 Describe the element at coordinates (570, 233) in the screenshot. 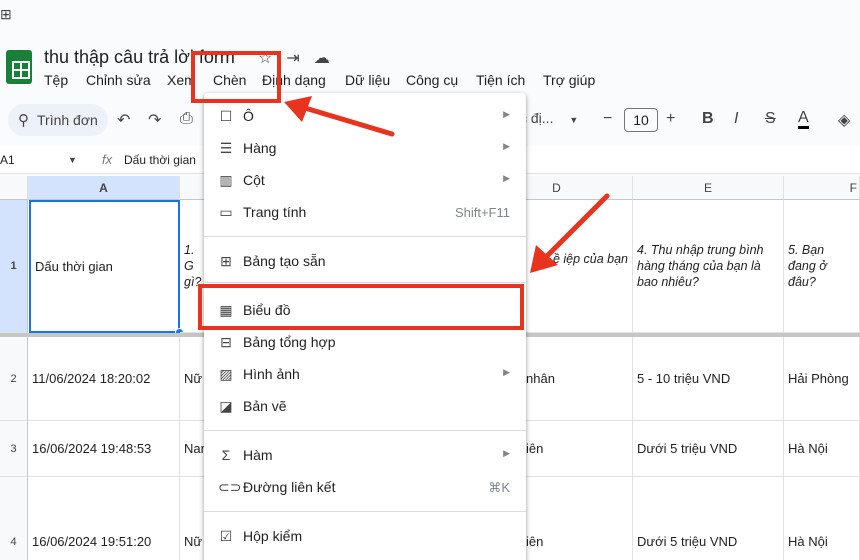

I see `arrow-to-chart-item` at that location.